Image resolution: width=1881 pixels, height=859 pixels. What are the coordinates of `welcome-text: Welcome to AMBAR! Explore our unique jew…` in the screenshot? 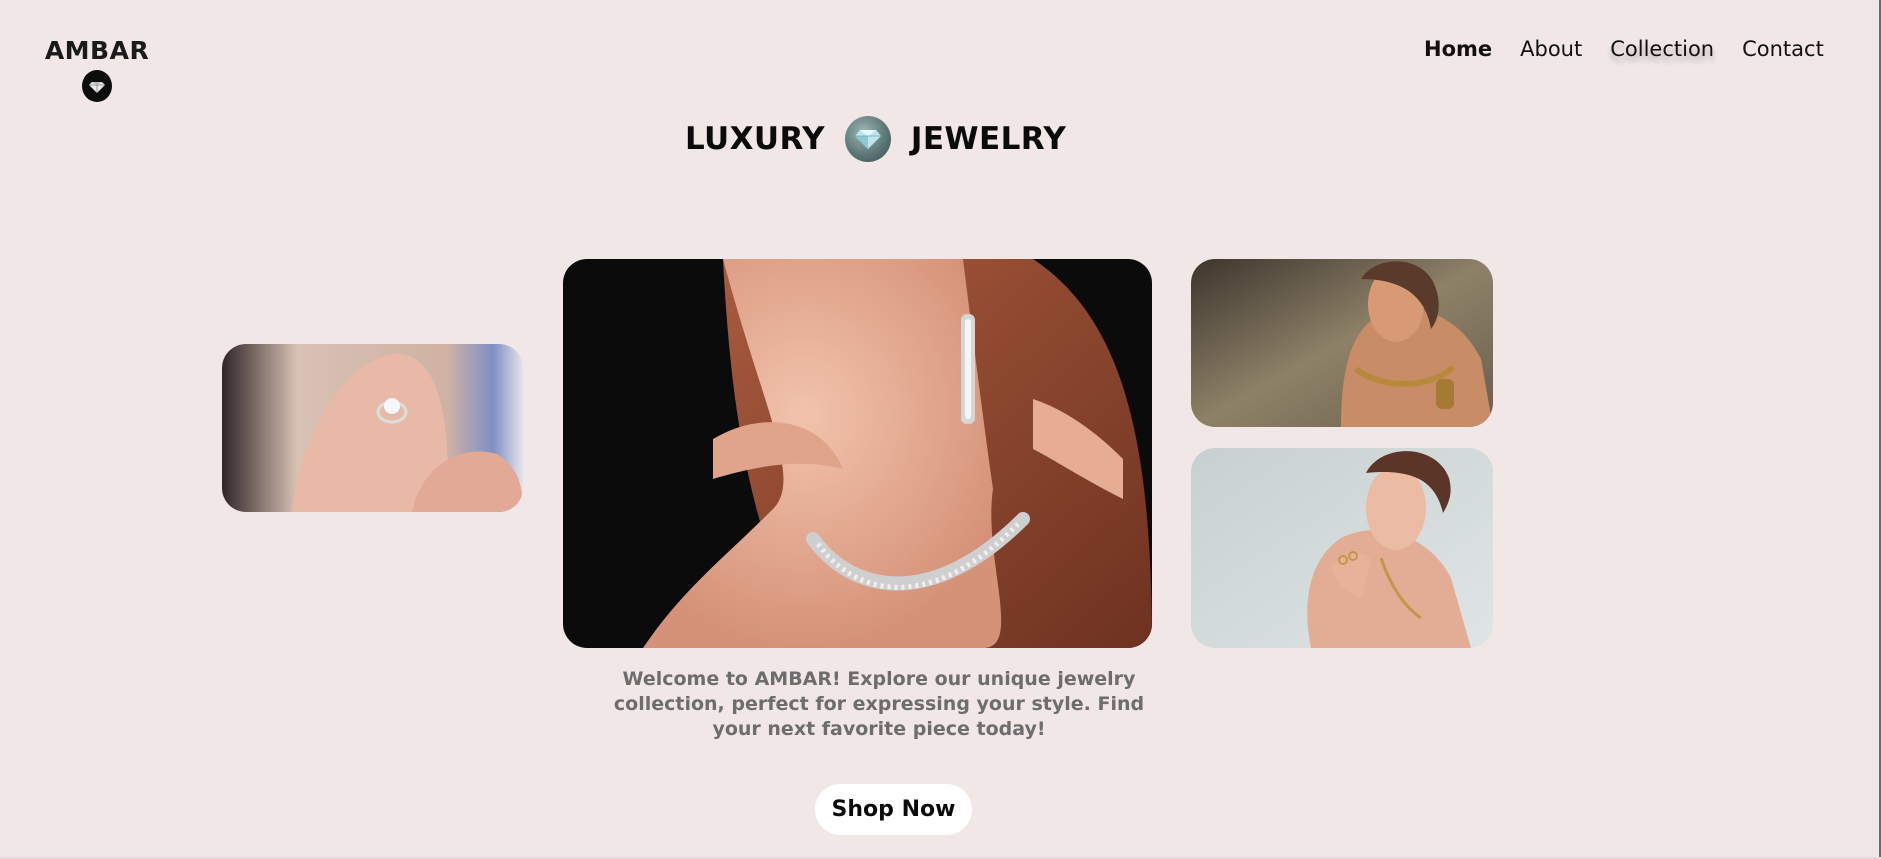 It's located at (879, 704).